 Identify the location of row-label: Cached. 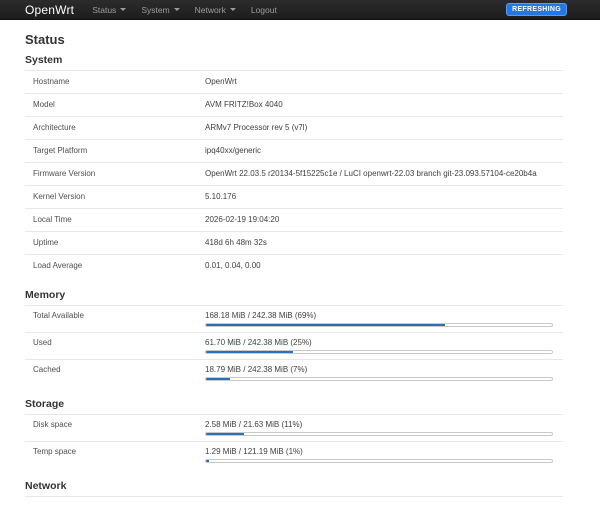
(47, 369).